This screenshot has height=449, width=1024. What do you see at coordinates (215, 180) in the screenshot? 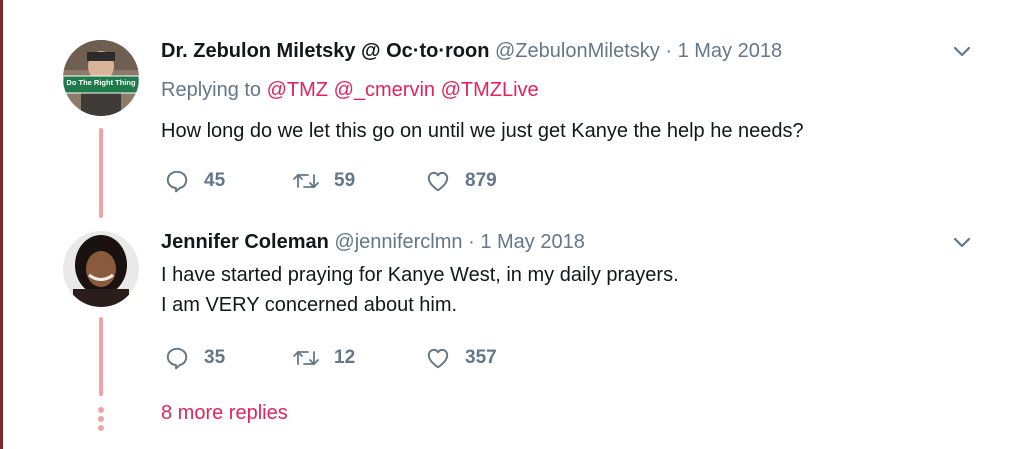
I see `reply-count: 45` at bounding box center [215, 180].